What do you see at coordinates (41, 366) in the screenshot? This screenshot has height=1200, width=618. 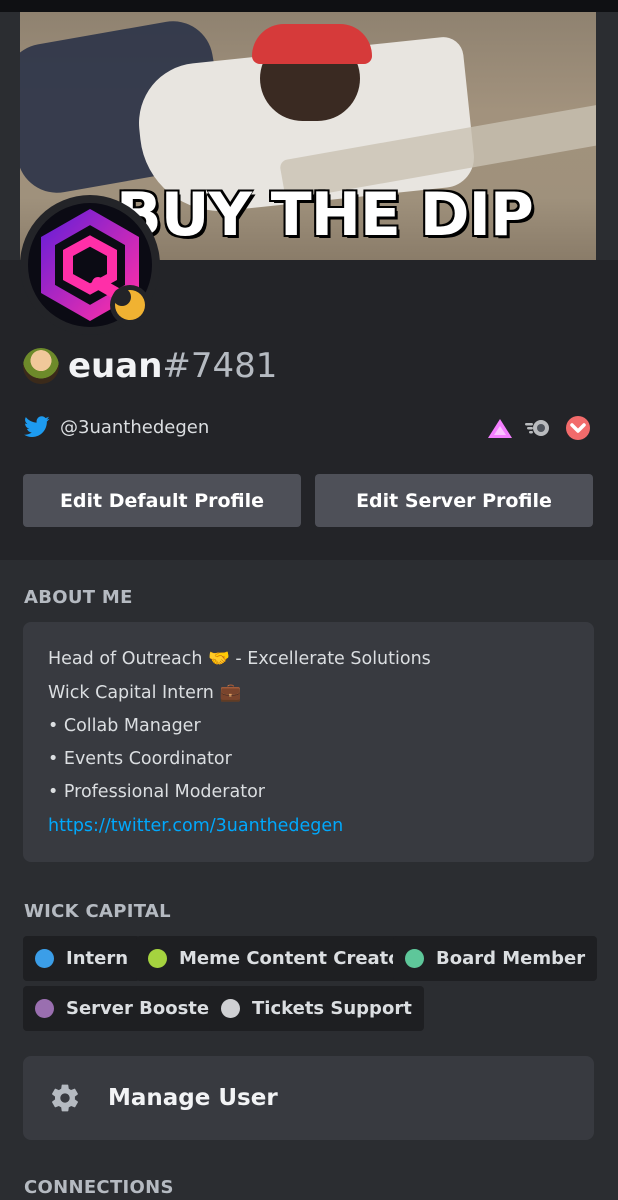 I see `user-avatar-small` at bounding box center [41, 366].